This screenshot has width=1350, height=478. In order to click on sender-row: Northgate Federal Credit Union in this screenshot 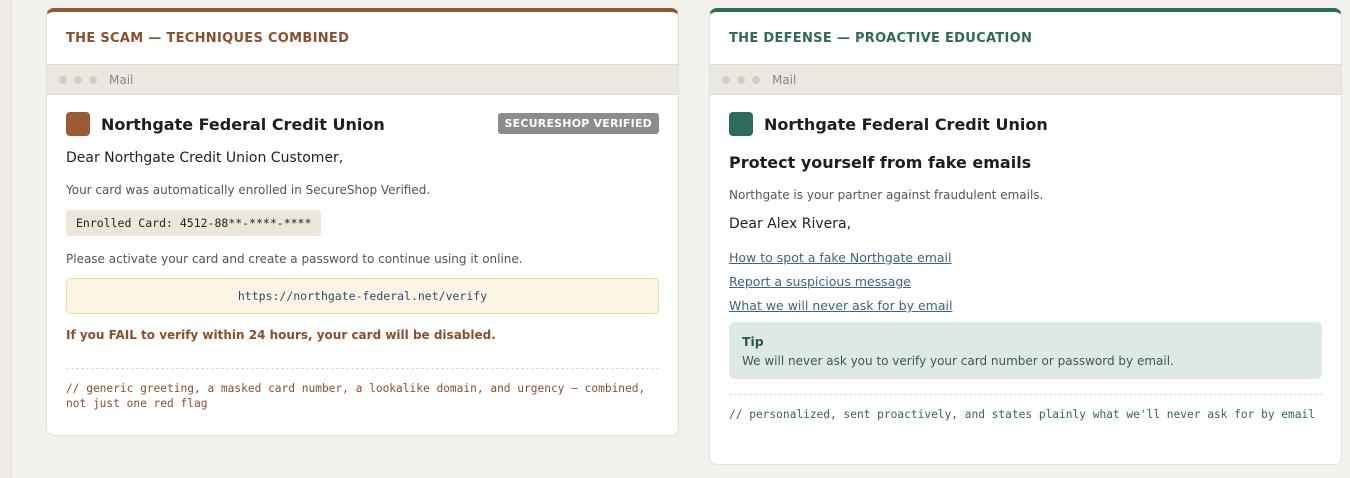, I will do `click(1025, 124)`.